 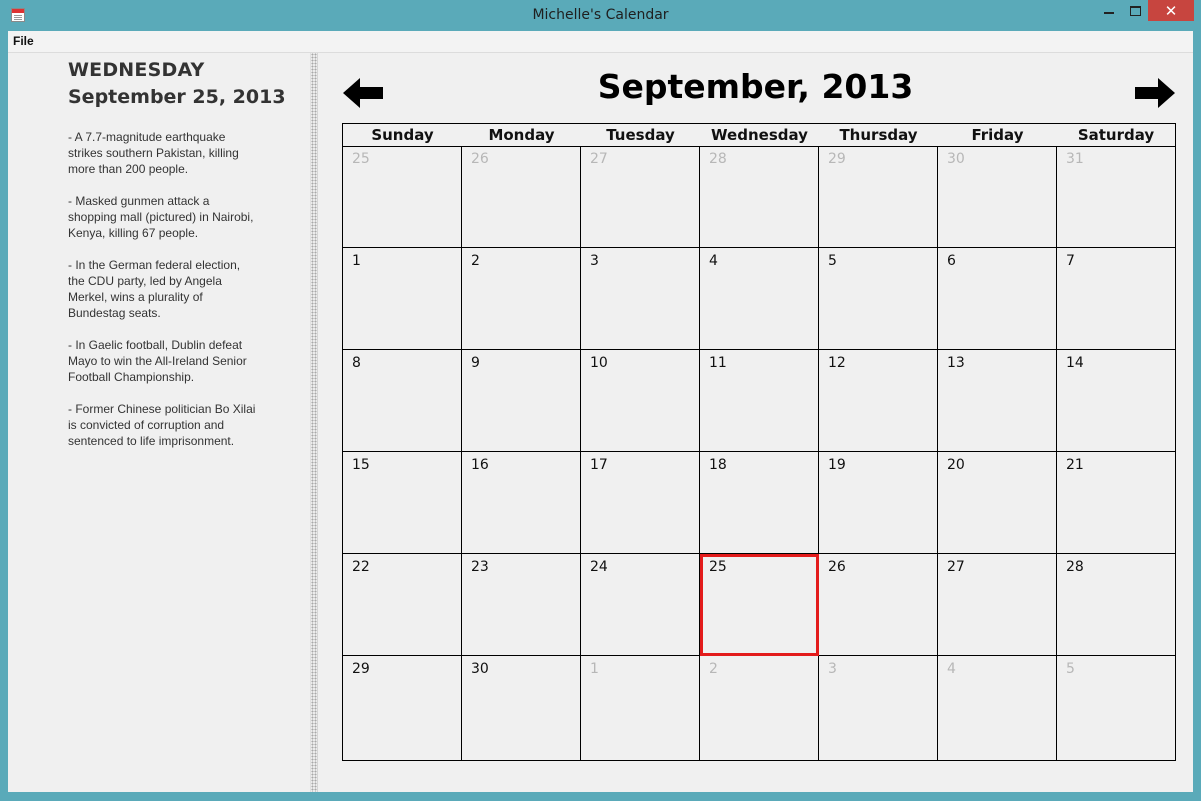 What do you see at coordinates (23, 41) in the screenshot?
I see `menu-file: File` at bounding box center [23, 41].